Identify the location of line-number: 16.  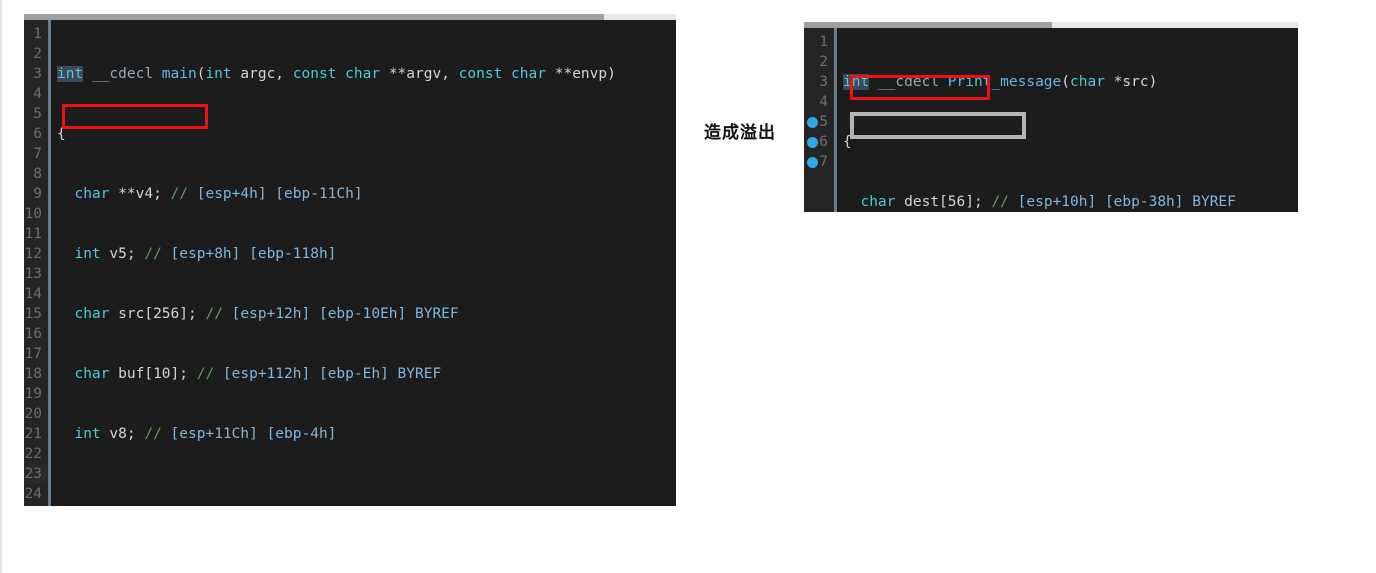
(33, 334).